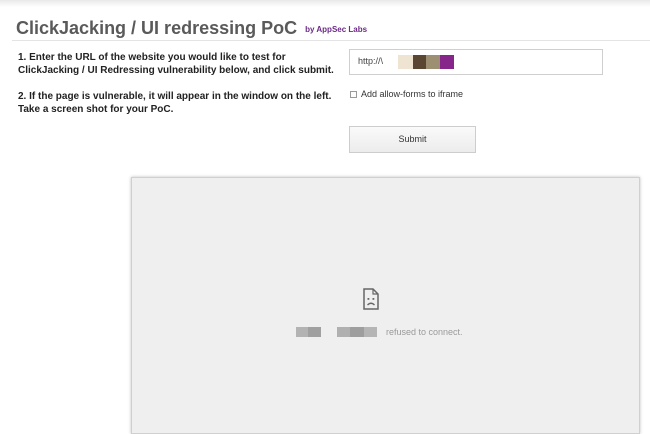 This screenshot has height=434, width=650. Describe the element at coordinates (353, 94) in the screenshot. I see `allow-forms-checkbox` at that location.